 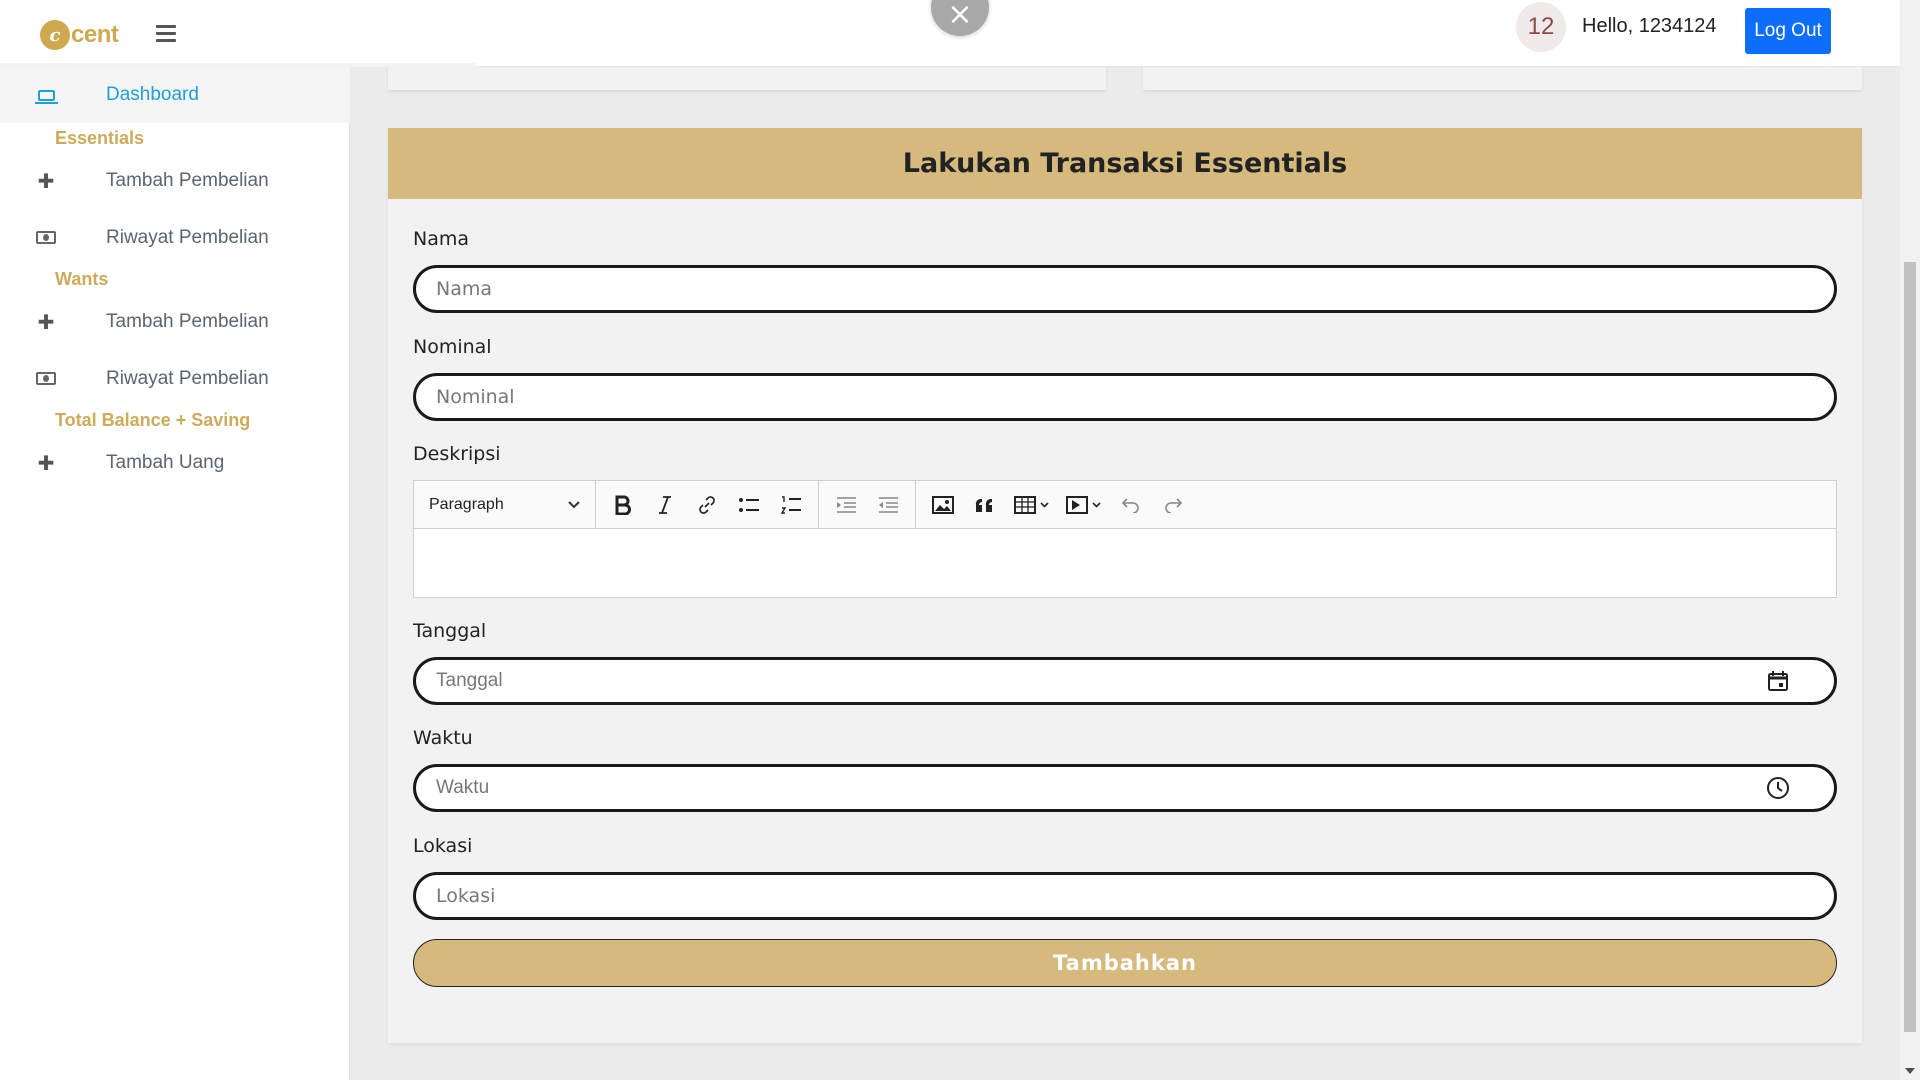 I want to click on logout-button: Log Out, so click(x=1788, y=31).